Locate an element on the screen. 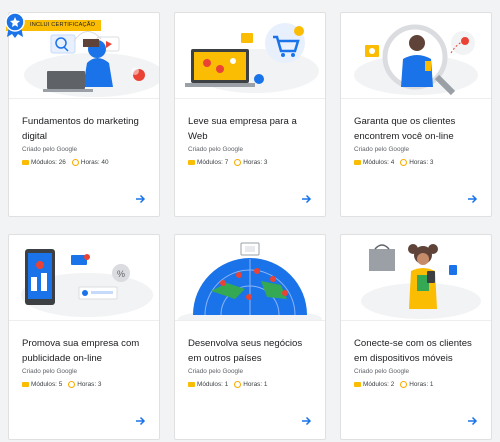 This screenshot has width=500, height=442. modules-count: Módulos: 4 is located at coordinates (379, 162).